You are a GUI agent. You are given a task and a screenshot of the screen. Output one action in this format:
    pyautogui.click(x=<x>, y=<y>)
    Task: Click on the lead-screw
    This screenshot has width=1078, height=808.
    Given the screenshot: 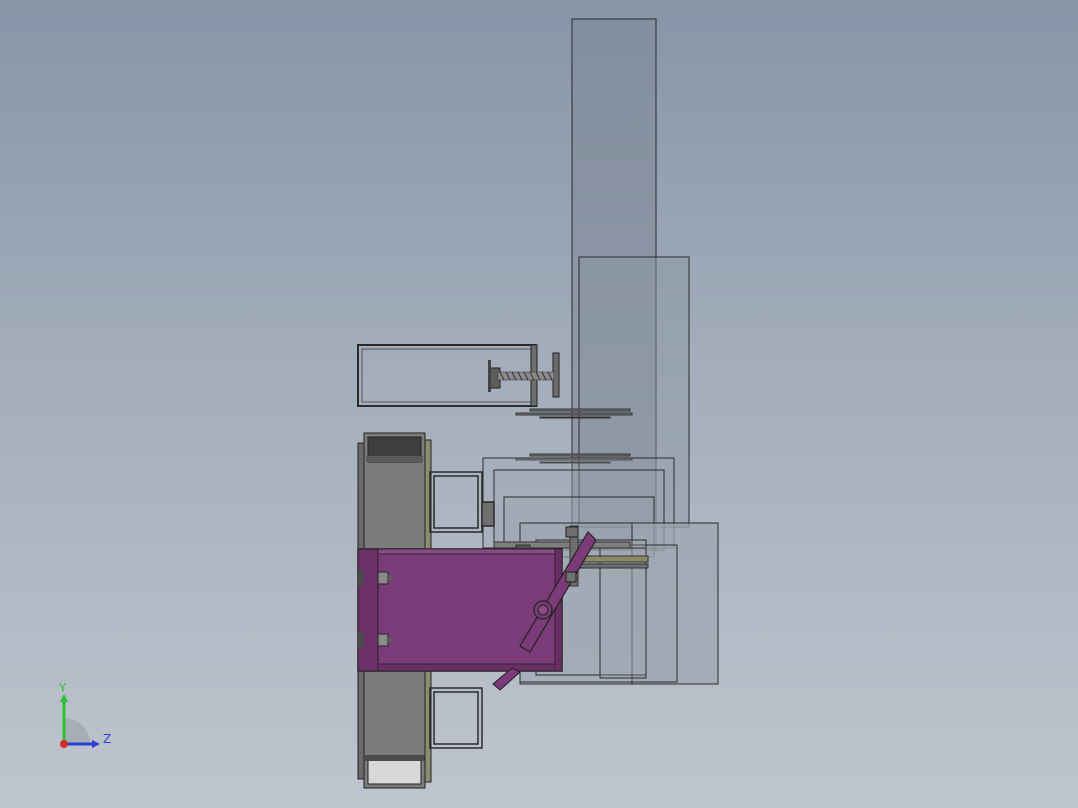 What is the action you would take?
    pyautogui.click(x=526, y=376)
    